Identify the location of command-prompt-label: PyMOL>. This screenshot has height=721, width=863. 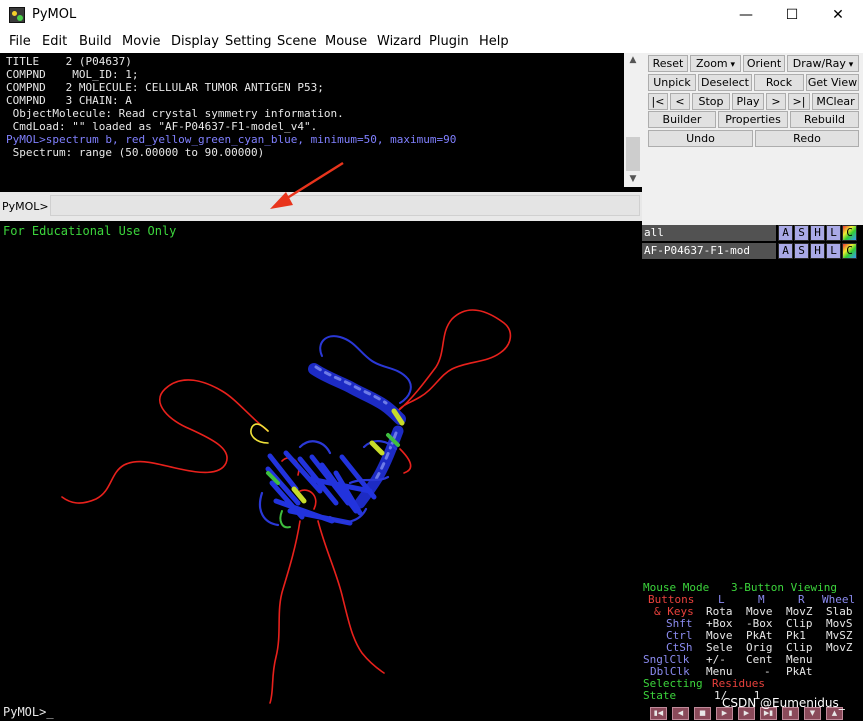
(25, 206).